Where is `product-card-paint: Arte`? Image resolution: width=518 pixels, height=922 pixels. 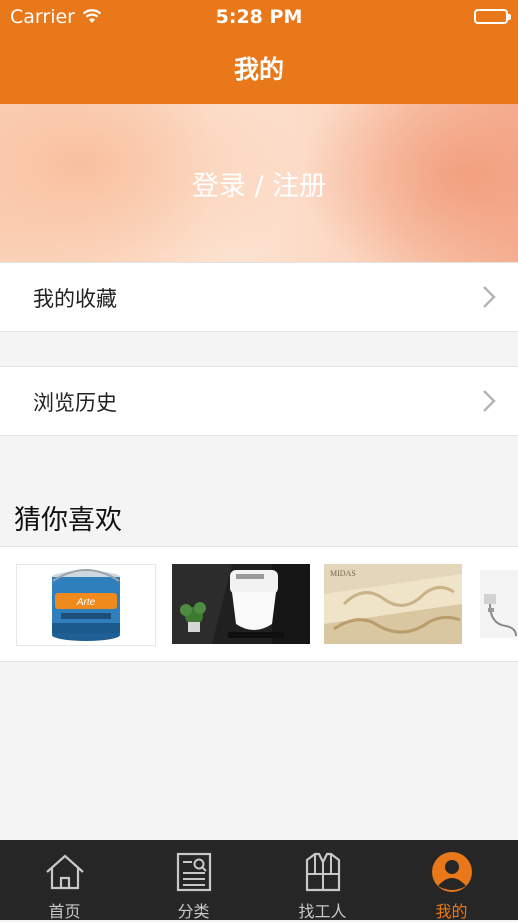 product-card-paint: Arte is located at coordinates (86, 605).